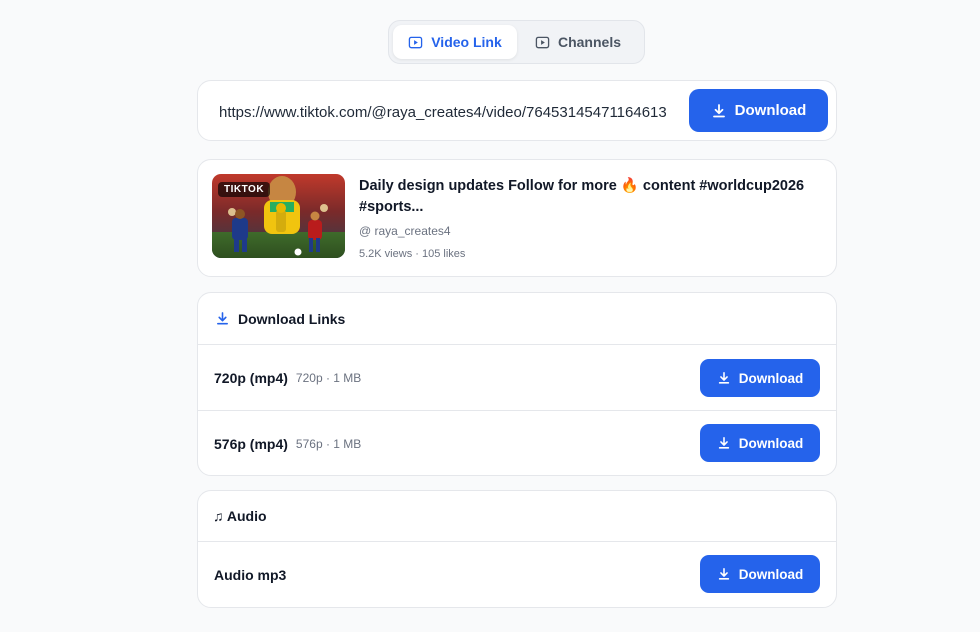 This screenshot has height=632, width=980. I want to click on download-links-header: Download Links, so click(517, 319).